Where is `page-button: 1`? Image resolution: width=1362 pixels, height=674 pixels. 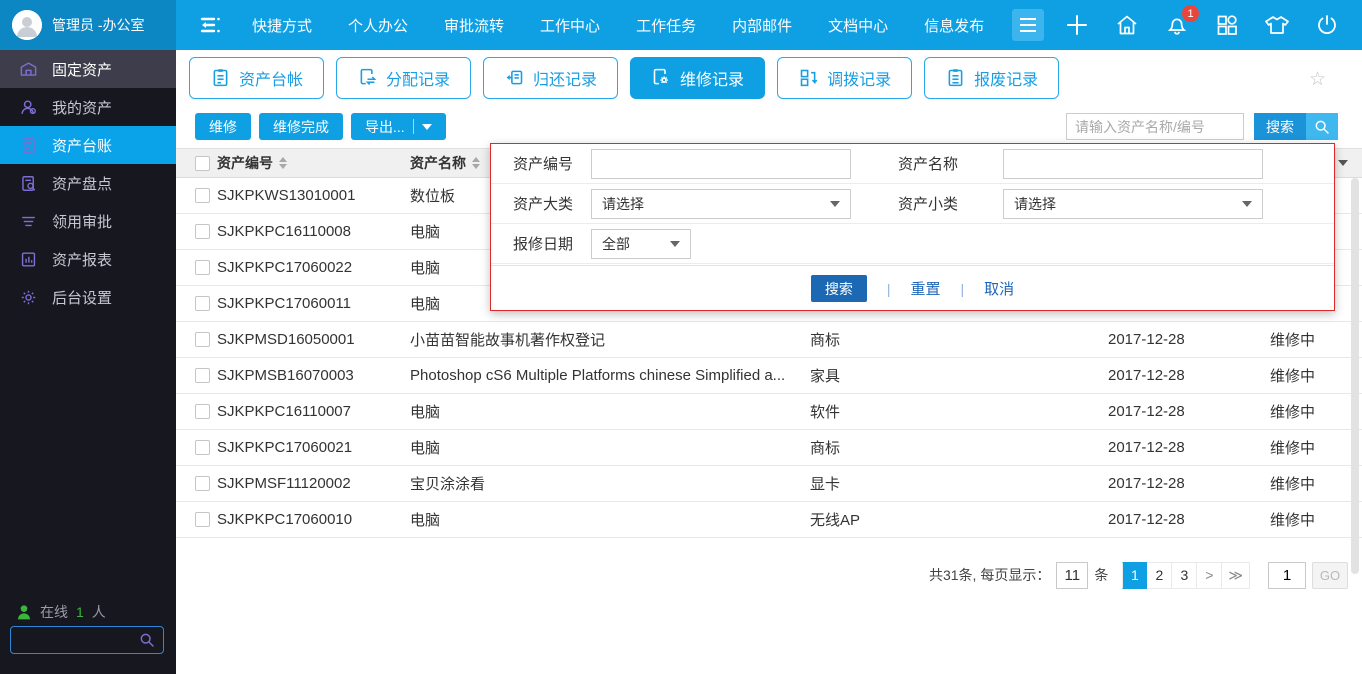 page-button: 1 is located at coordinates (1135, 575).